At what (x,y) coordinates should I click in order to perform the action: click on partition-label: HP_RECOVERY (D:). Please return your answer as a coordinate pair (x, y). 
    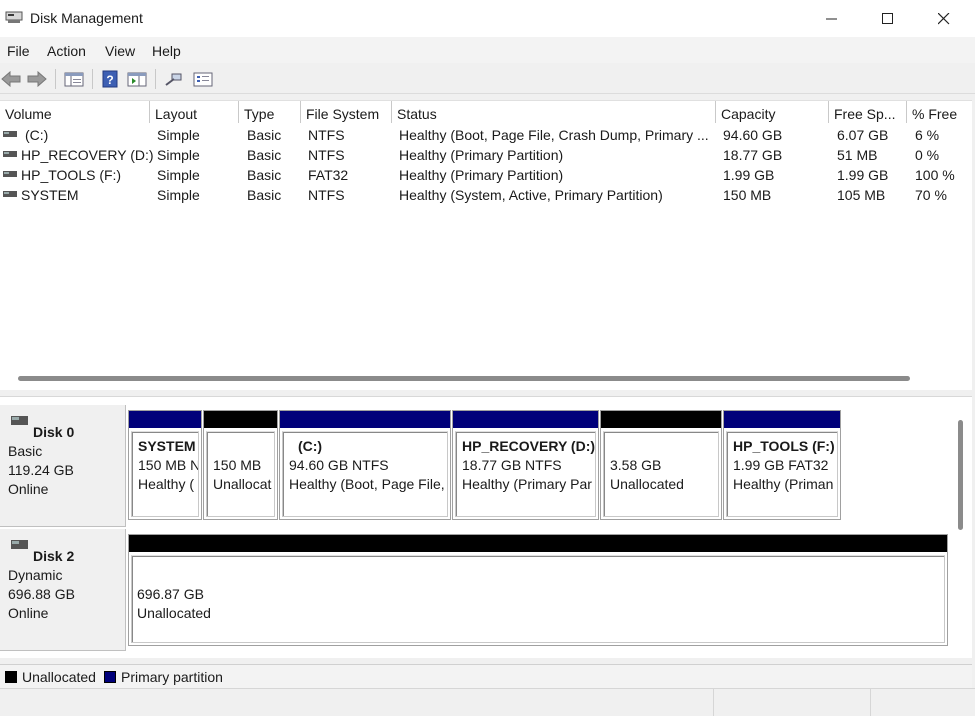
    Looking at the image, I should click on (529, 446).